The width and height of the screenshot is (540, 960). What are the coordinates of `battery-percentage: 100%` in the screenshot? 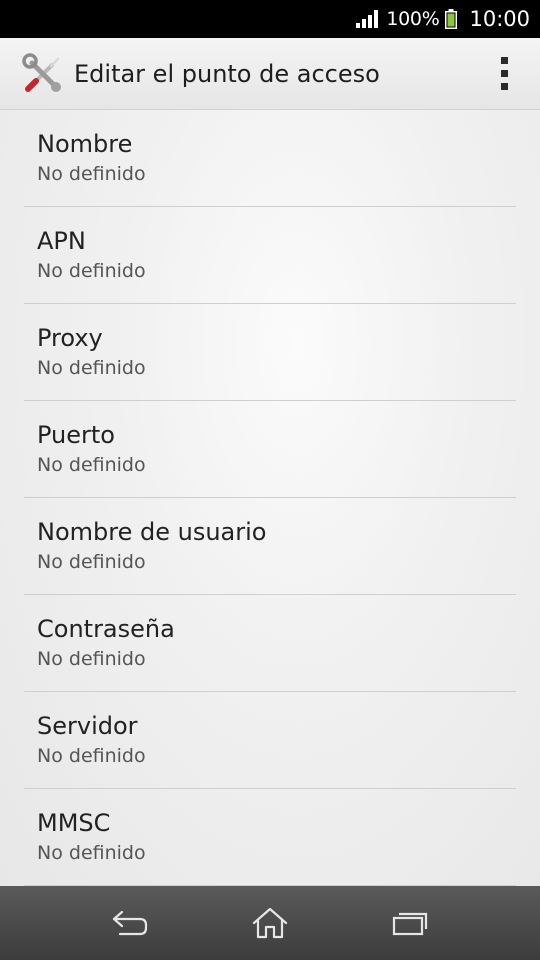 It's located at (413, 19).